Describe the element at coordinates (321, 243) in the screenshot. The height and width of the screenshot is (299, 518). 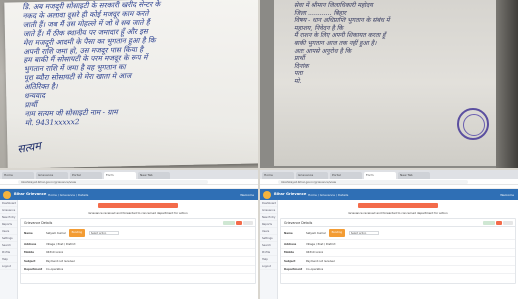
I see `row-value: Village / Post / District` at that location.